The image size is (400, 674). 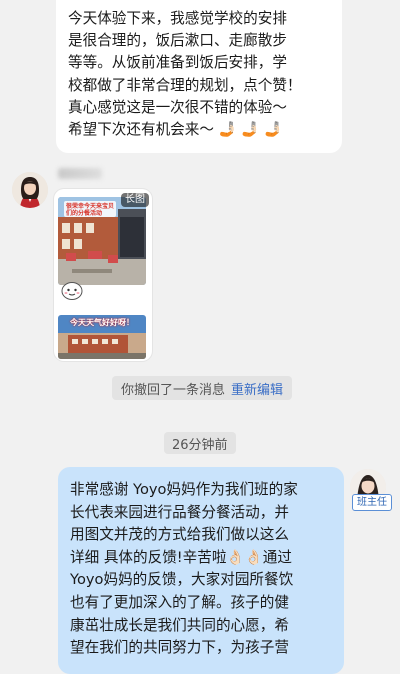 What do you see at coordinates (135, 200) in the screenshot?
I see `long-image-badge: 长图` at bounding box center [135, 200].